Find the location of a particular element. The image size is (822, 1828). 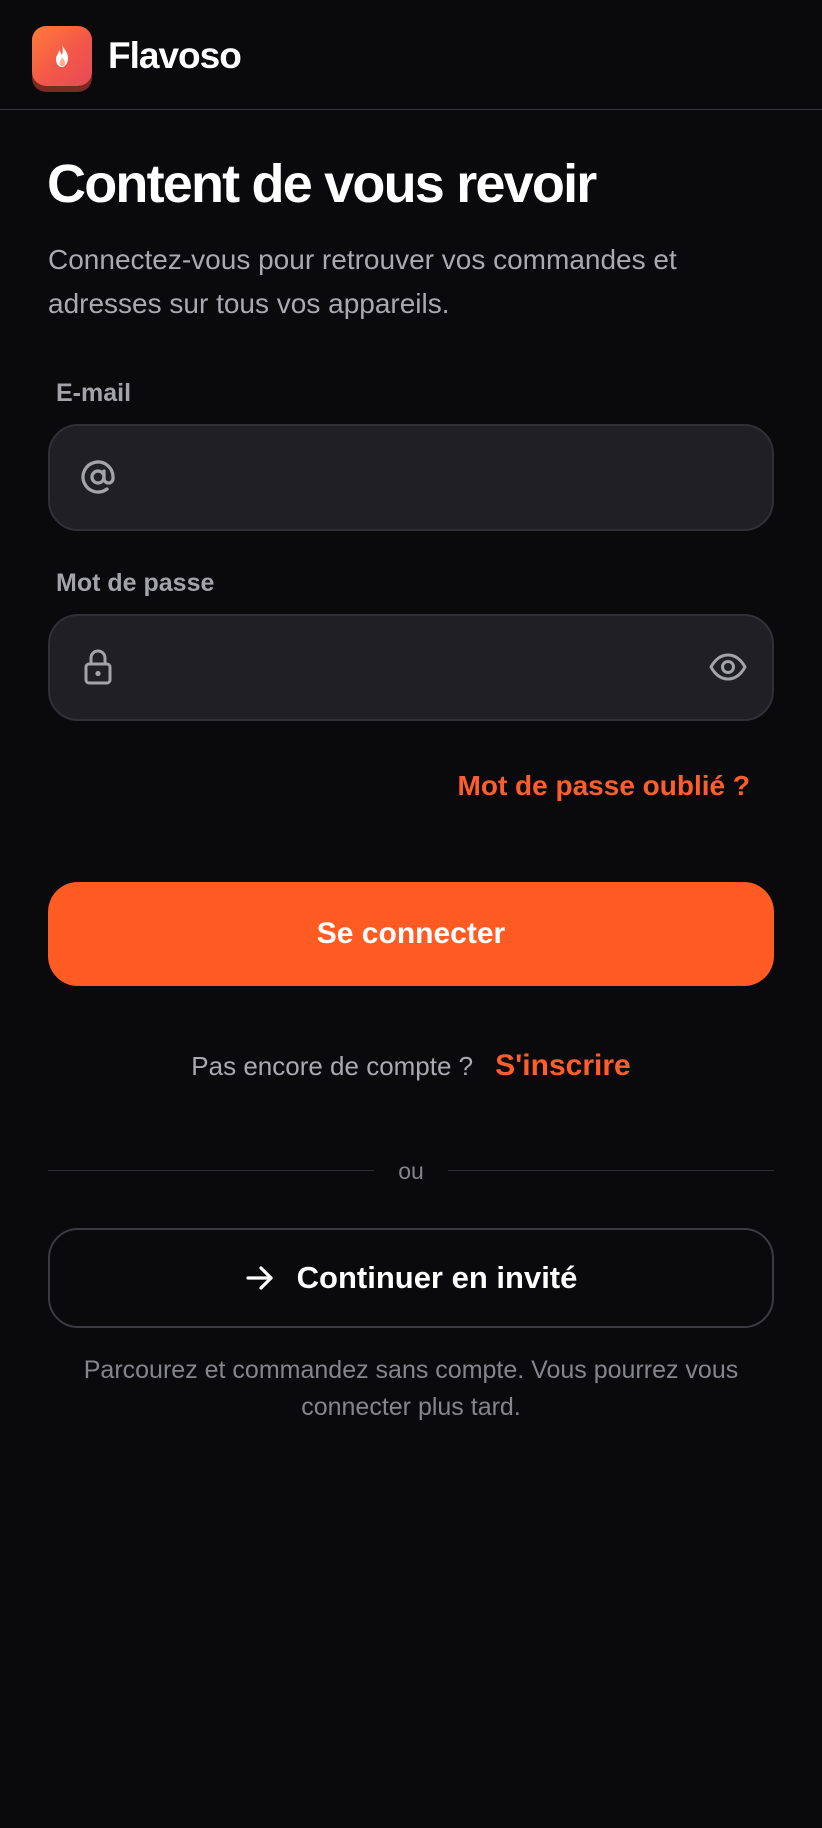

signup-row: Pas encore de compte ? S'inscrire is located at coordinates (411, 1068).